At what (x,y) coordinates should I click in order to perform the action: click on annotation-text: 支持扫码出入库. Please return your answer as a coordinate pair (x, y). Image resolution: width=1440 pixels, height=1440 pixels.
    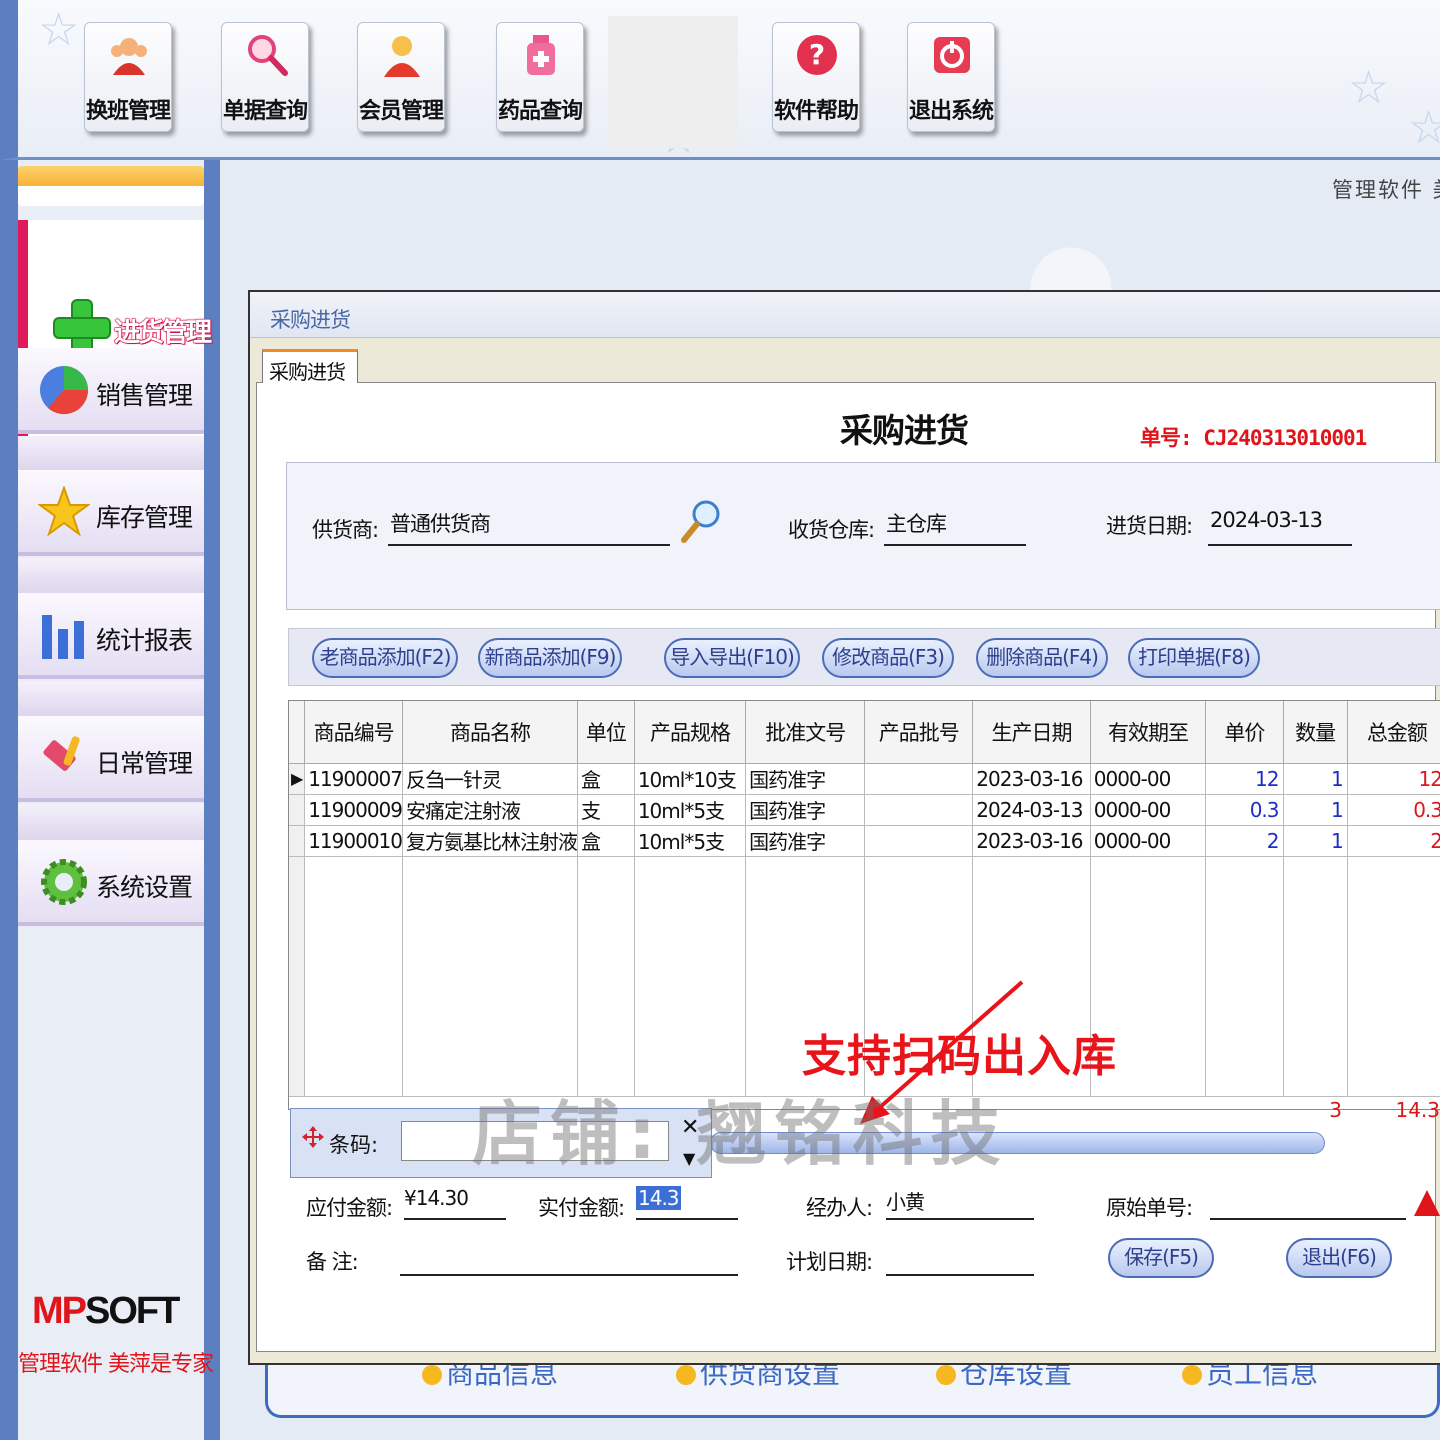
    Looking at the image, I should click on (959, 1056).